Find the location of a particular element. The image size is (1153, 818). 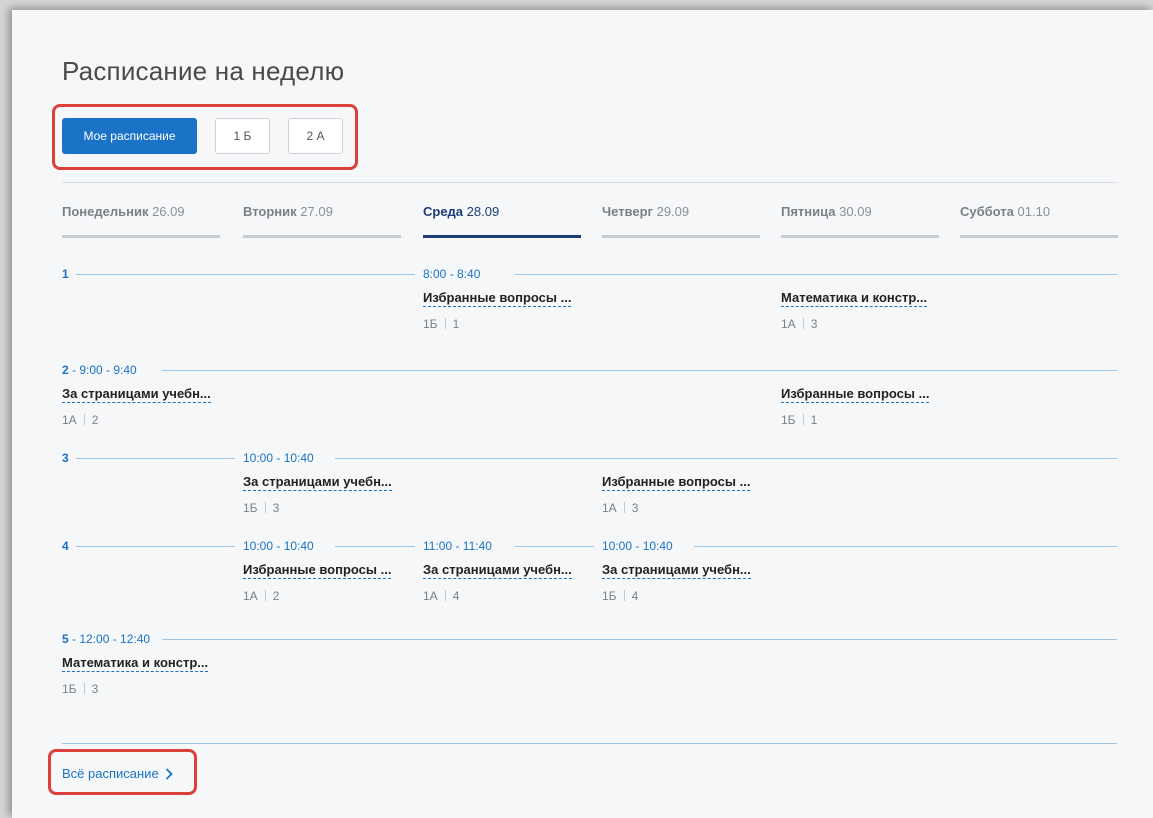

day-tab: Четверг 29.09 is located at coordinates (681, 211).